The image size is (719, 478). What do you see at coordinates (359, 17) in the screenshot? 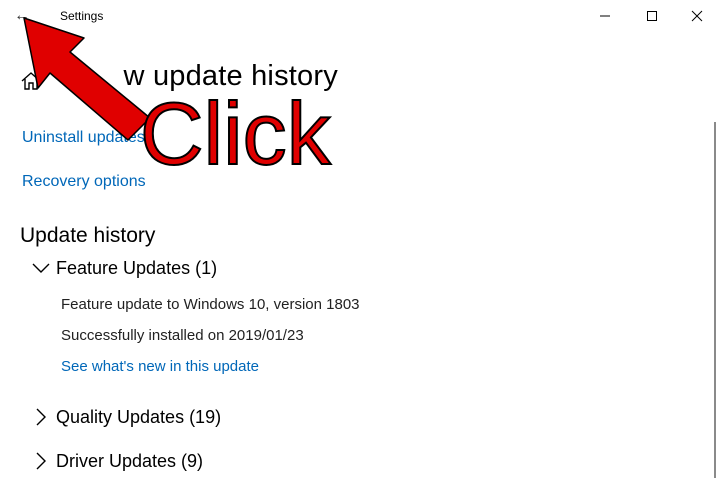
I see `title-bar: ← Settings` at bounding box center [359, 17].